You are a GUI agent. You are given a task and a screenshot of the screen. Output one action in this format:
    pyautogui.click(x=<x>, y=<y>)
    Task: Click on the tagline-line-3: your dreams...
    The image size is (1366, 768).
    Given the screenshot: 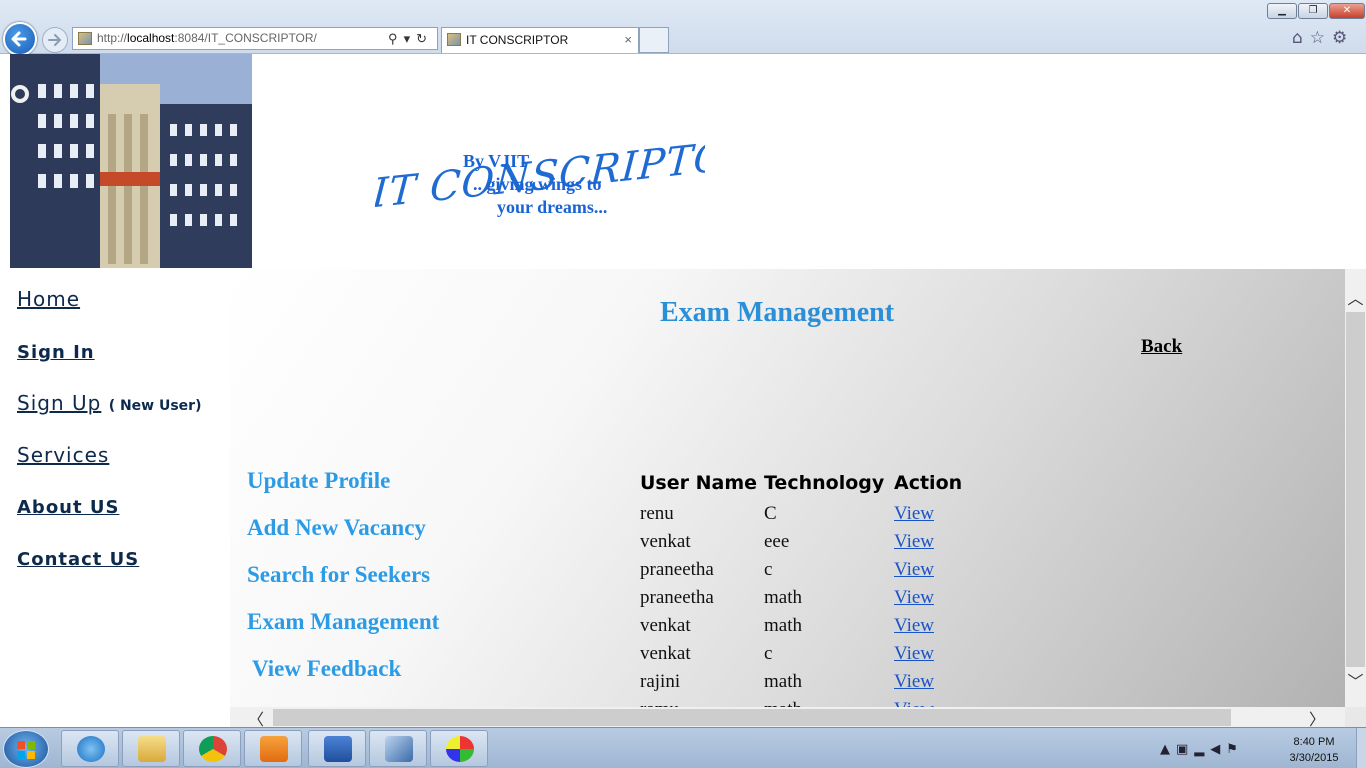 What is the action you would take?
    pyautogui.click(x=552, y=207)
    